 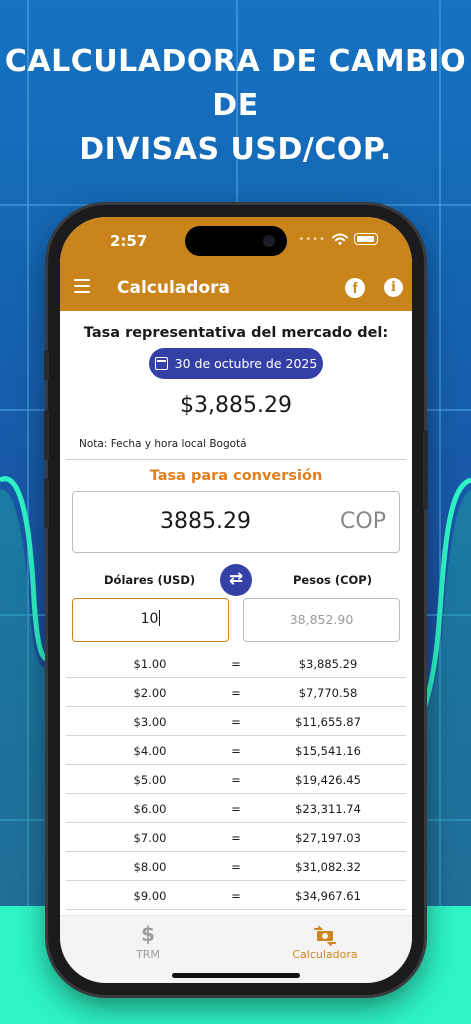 What do you see at coordinates (425, 470) in the screenshot?
I see `phone-power-button` at bounding box center [425, 470].